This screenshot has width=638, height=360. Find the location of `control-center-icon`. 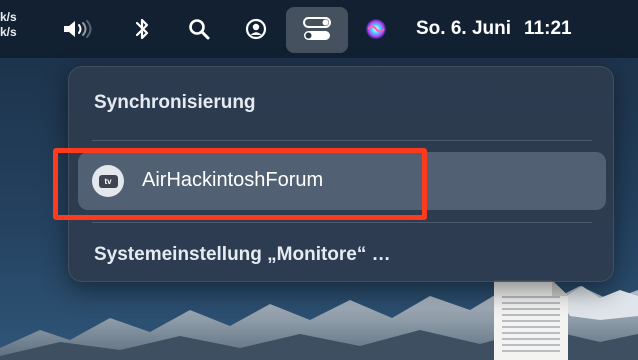

control-center-icon is located at coordinates (317, 29).